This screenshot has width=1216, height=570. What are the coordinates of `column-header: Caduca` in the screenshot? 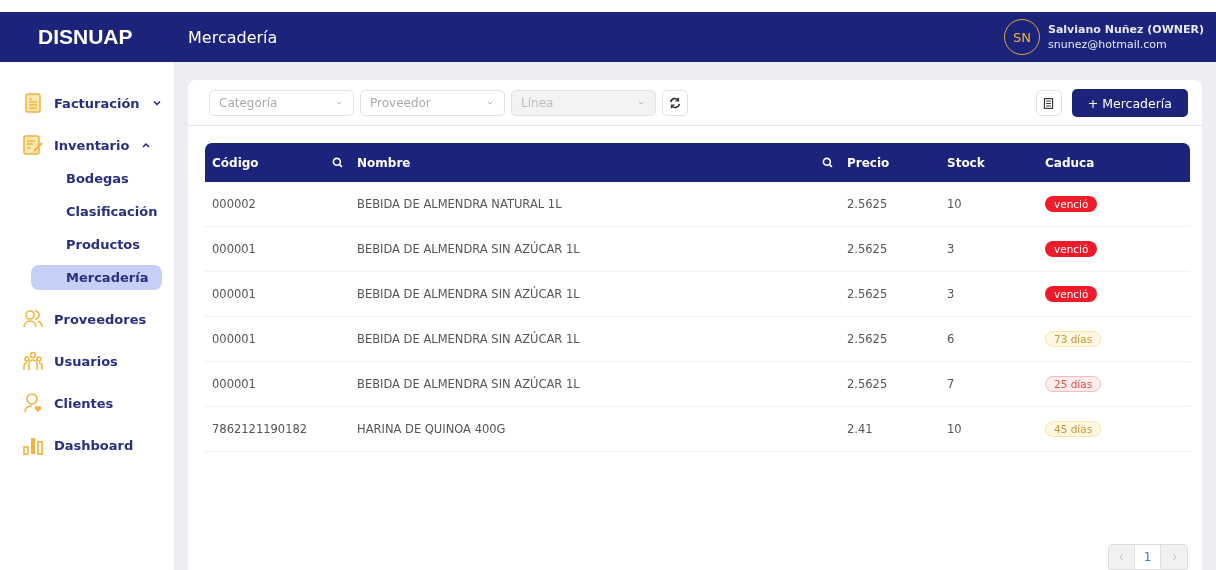 It's located at (1070, 162).